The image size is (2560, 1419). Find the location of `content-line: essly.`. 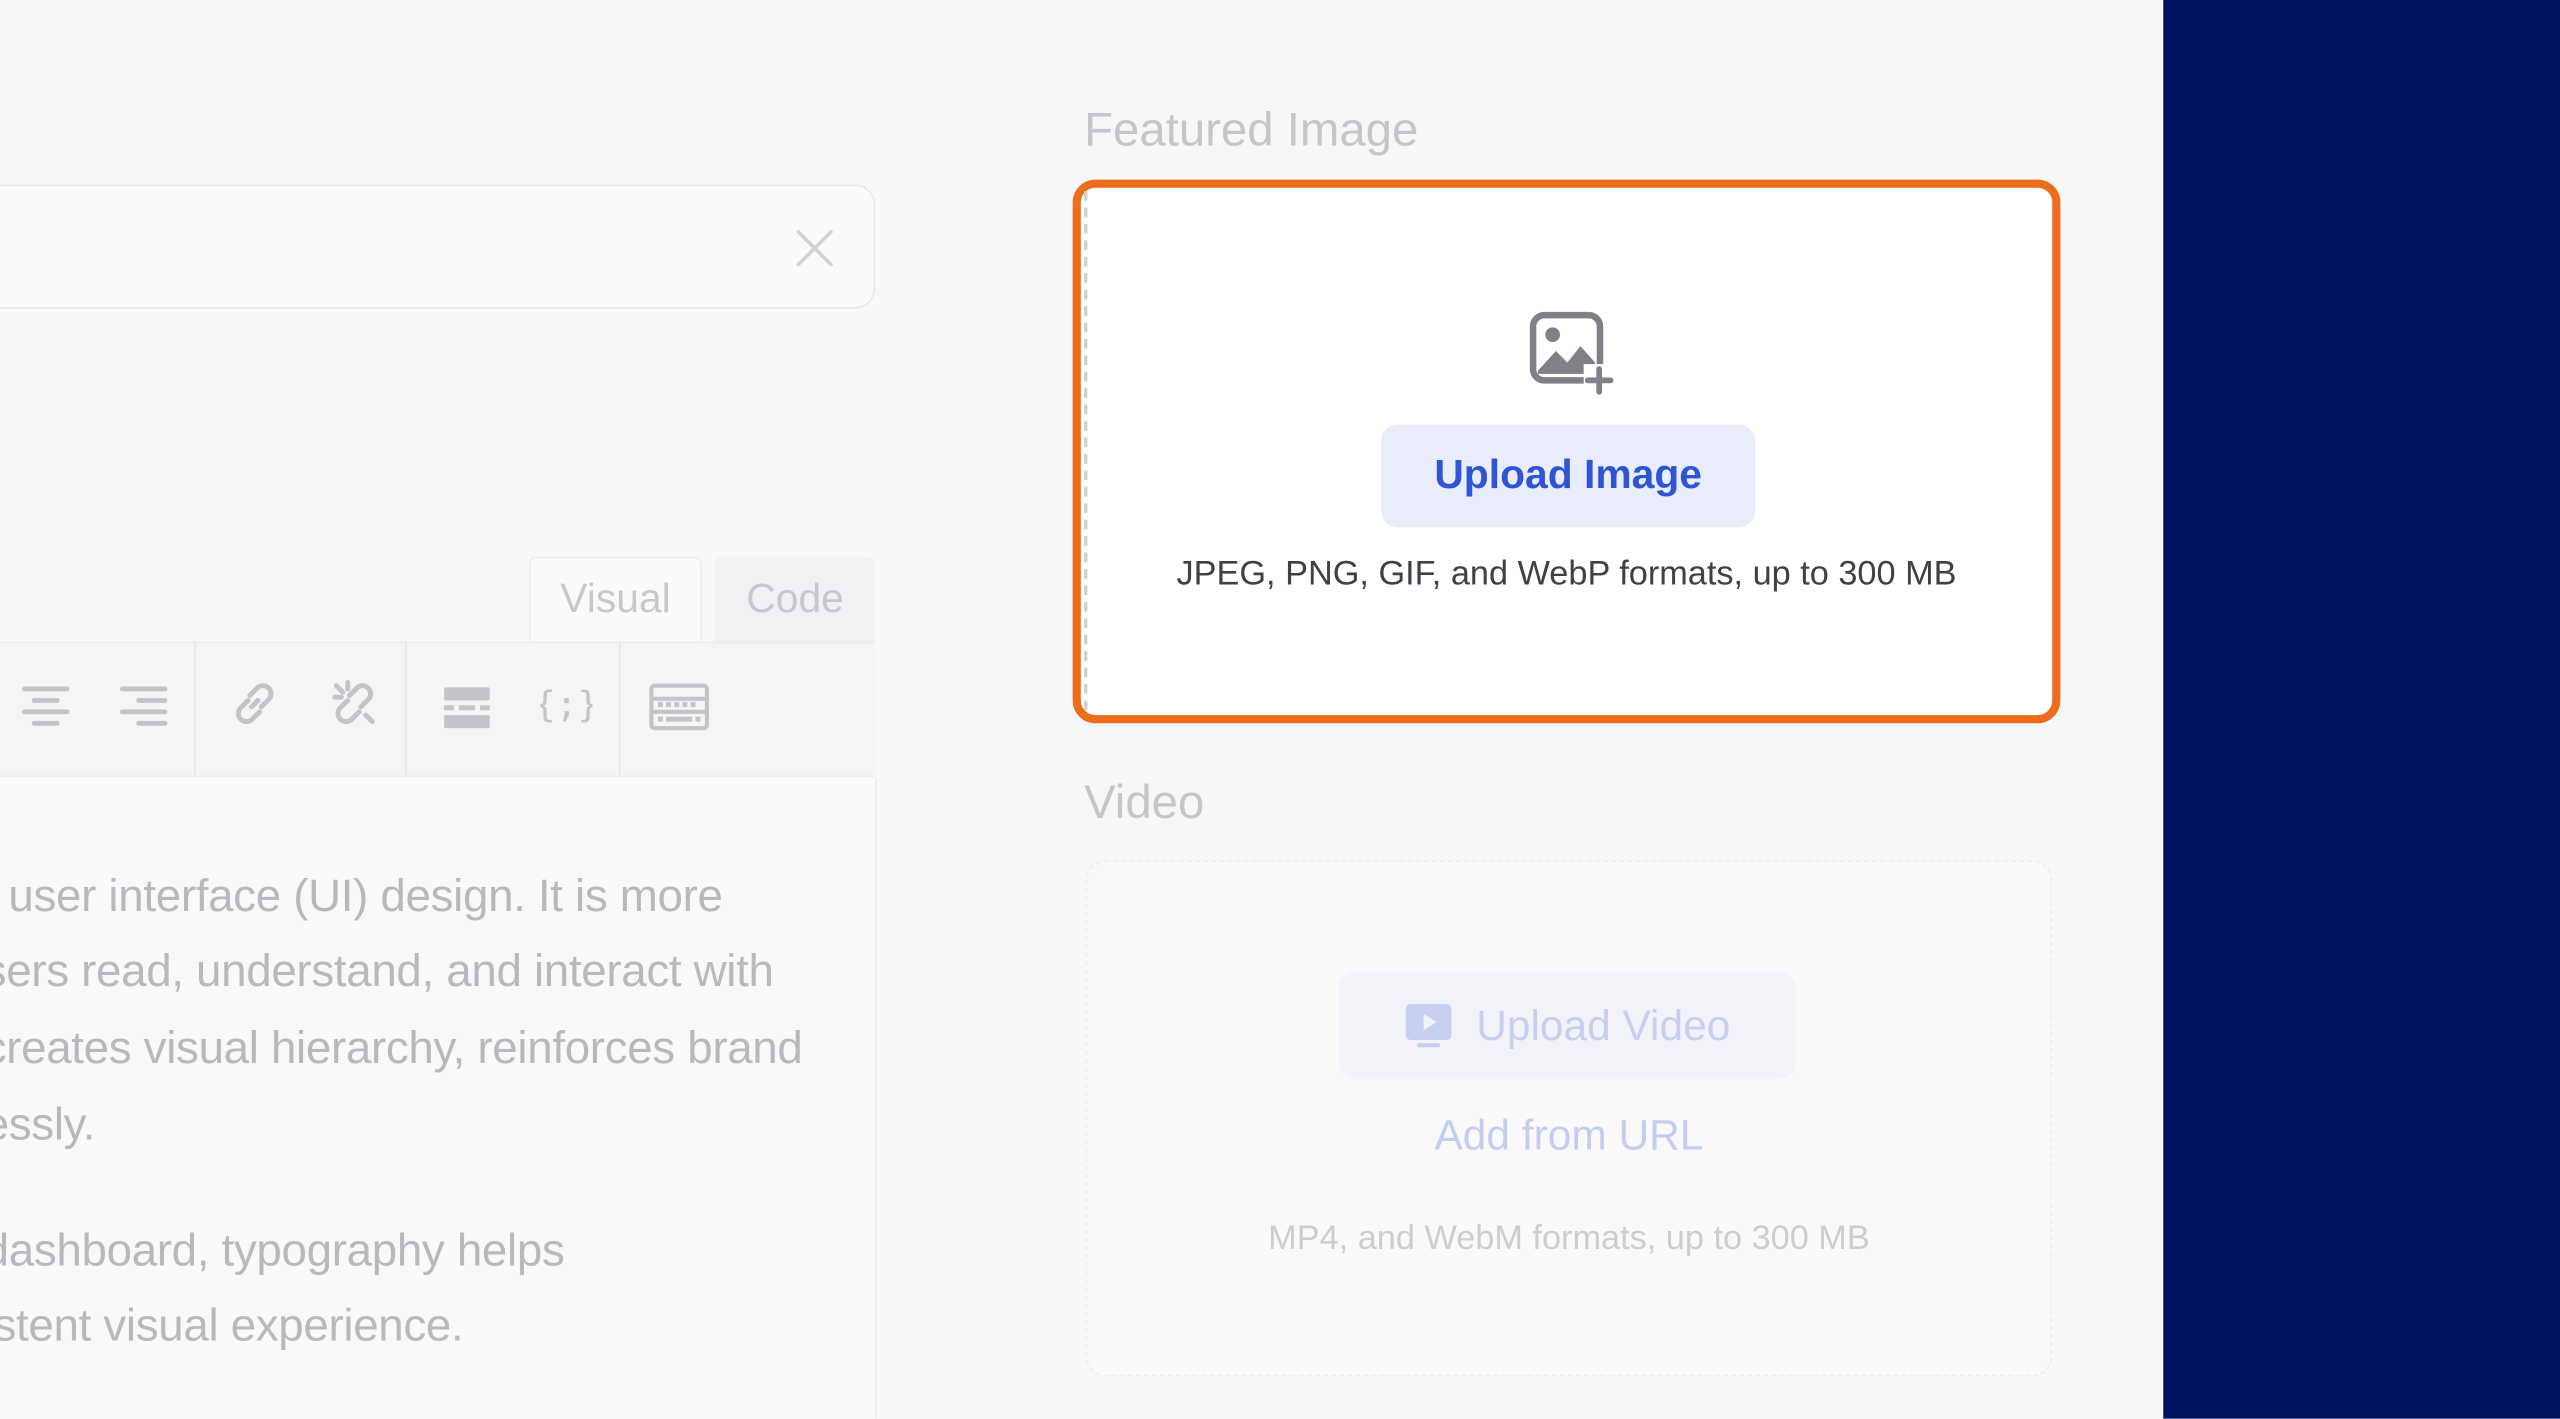

content-line: essly. is located at coordinates (48, 1124).